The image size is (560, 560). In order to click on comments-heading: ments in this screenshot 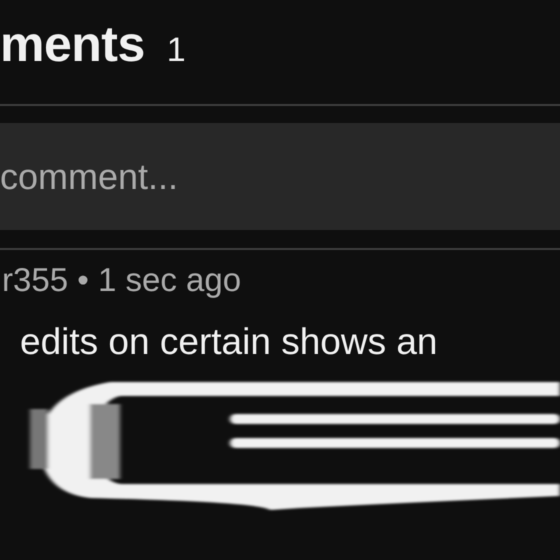, I will do `click(72, 44)`.